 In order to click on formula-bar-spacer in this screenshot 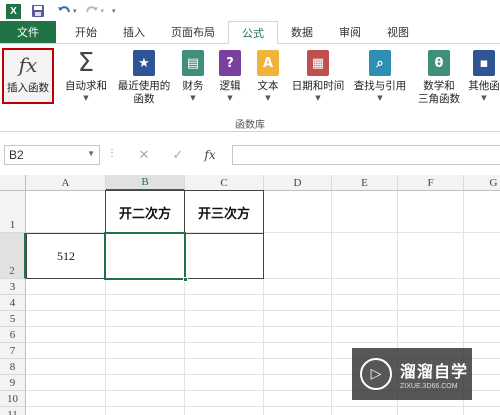, I will do `click(250, 171)`.